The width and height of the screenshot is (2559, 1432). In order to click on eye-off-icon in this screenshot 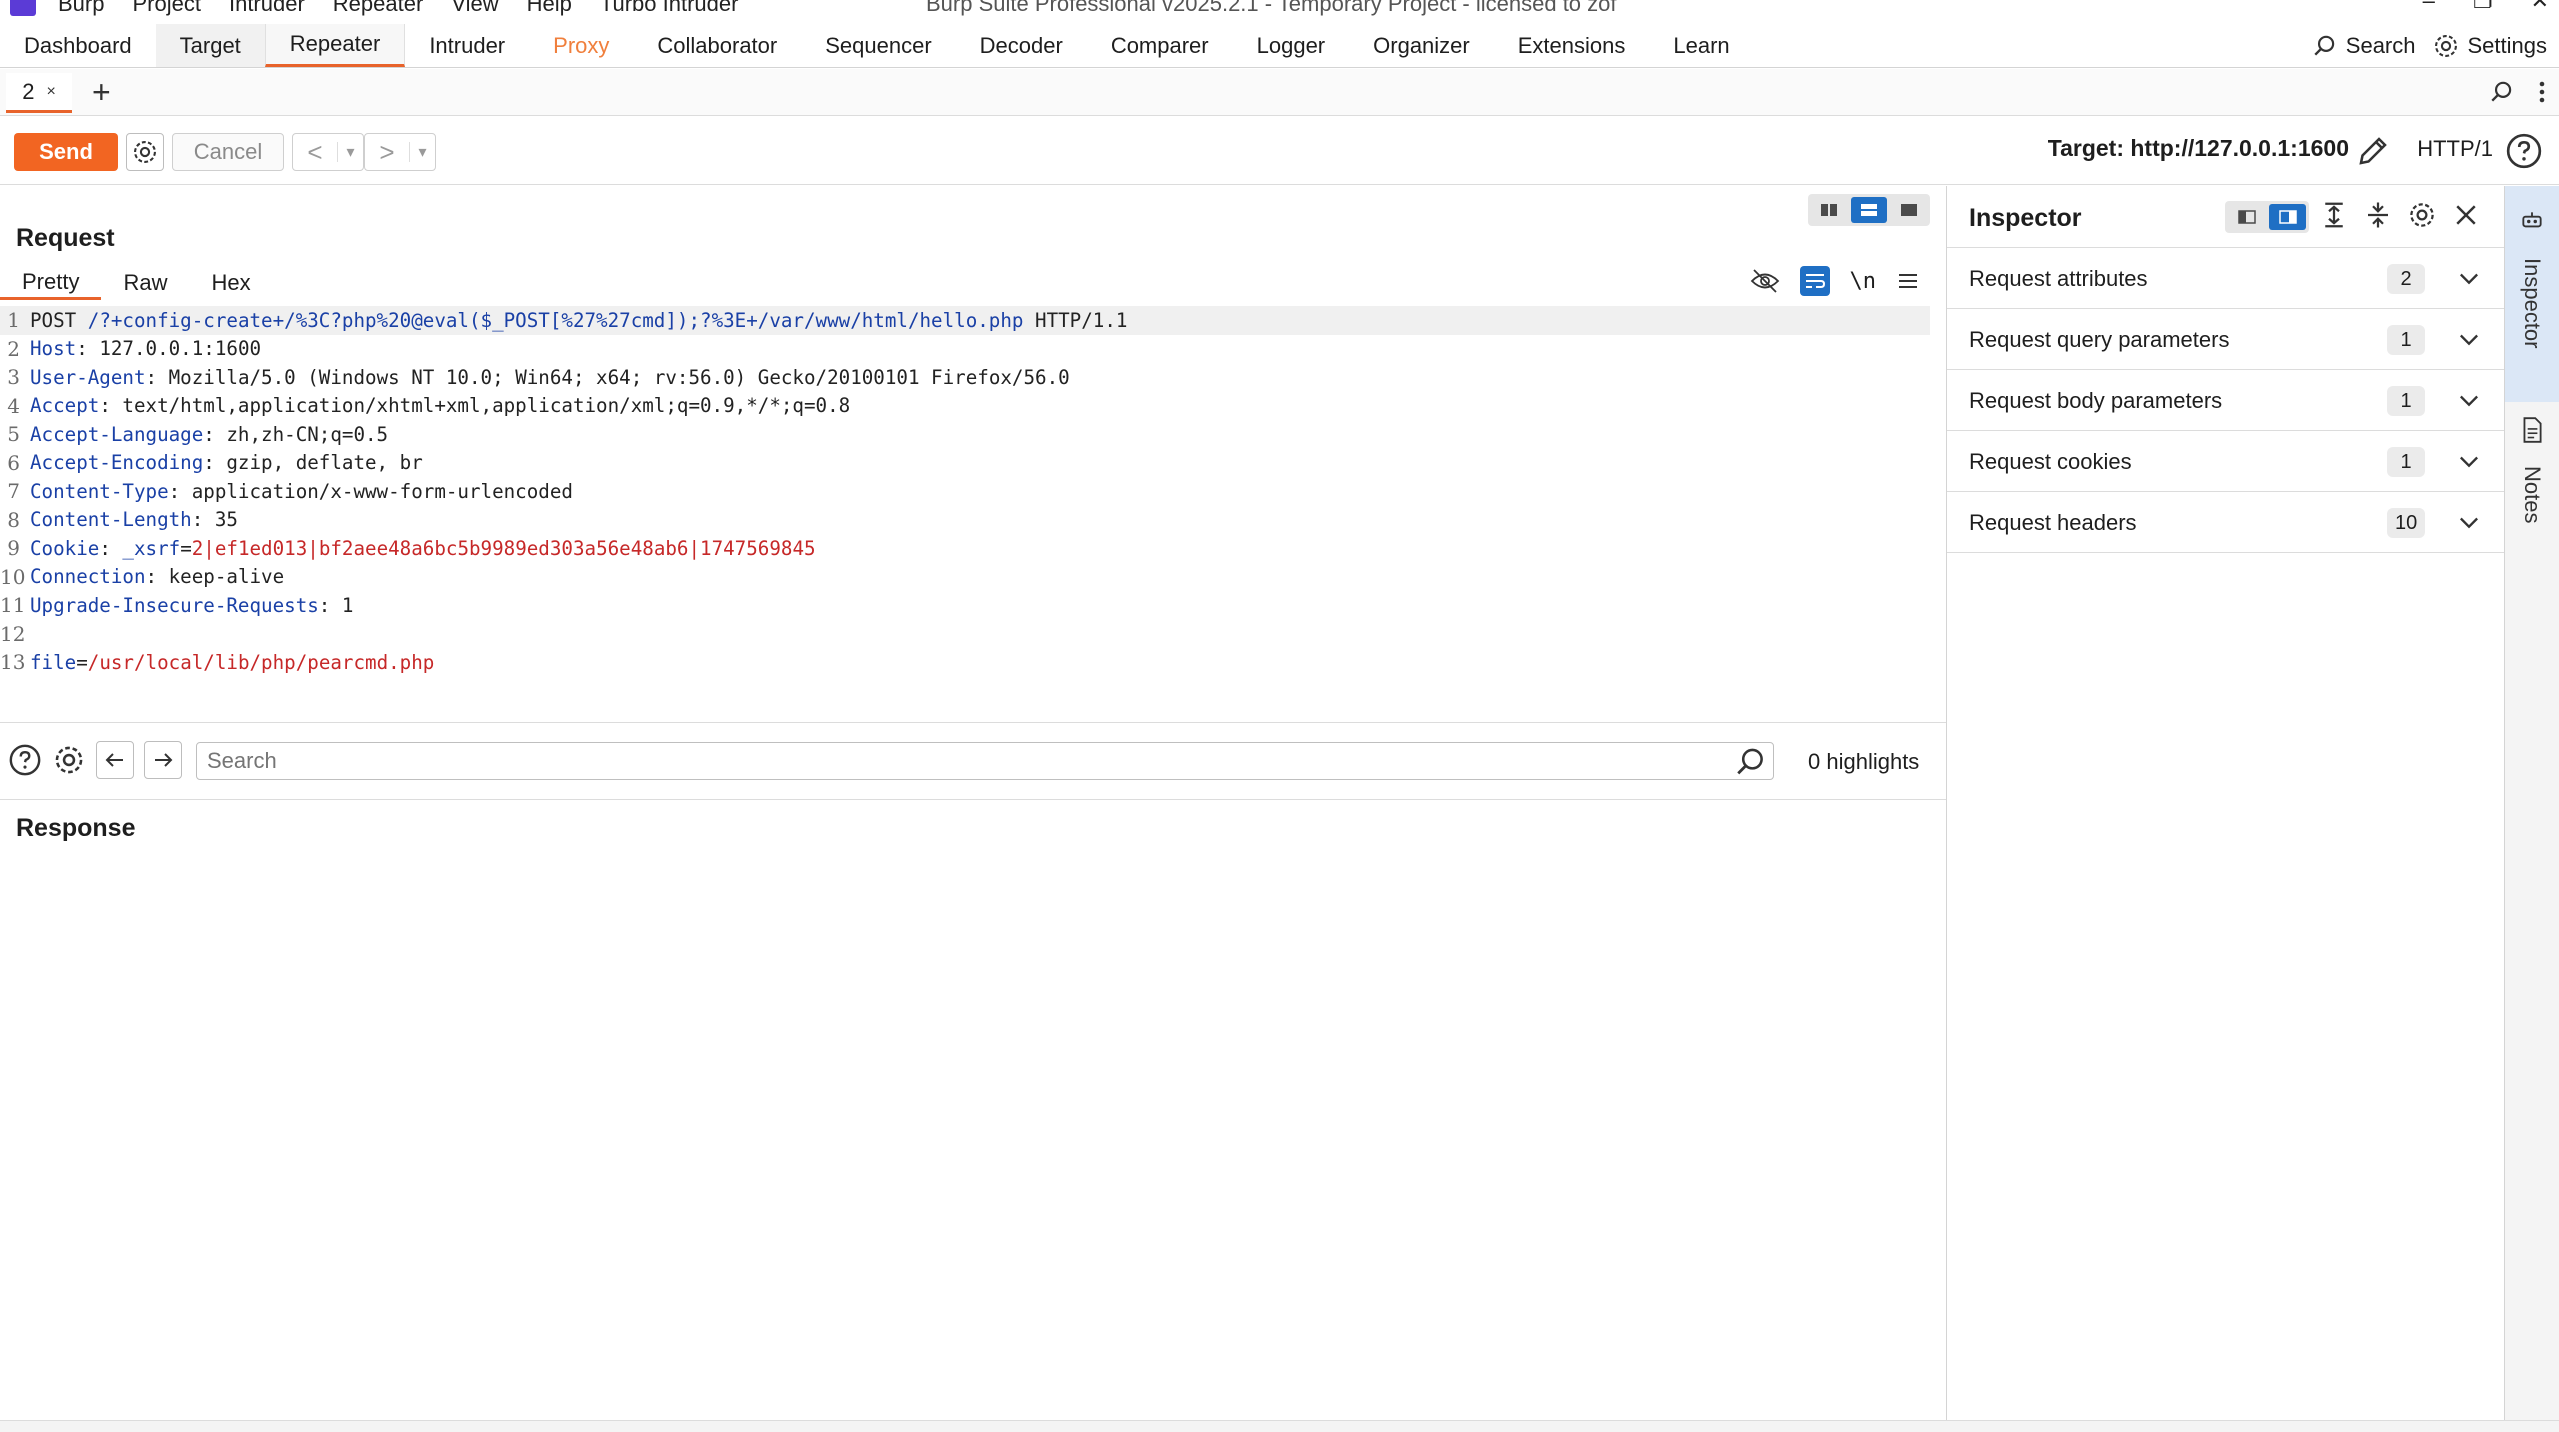, I will do `click(1765, 281)`.